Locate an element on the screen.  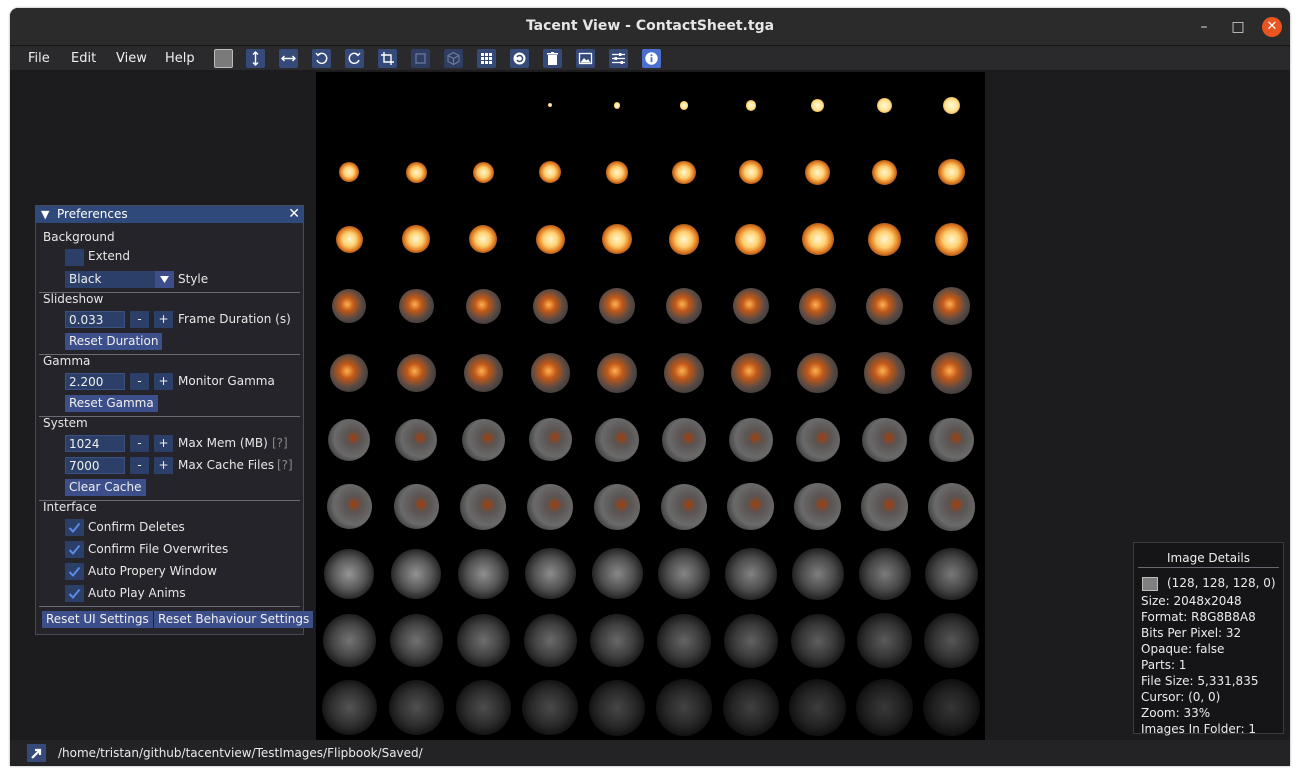
max-mem-label: Max Mem (MB) is located at coordinates (223, 443).